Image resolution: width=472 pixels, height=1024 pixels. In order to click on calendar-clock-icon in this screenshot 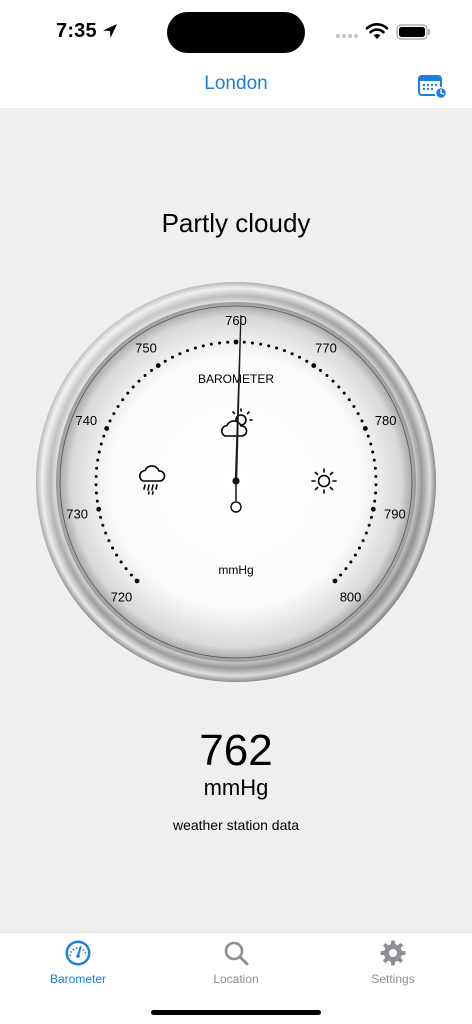, I will do `click(432, 86)`.